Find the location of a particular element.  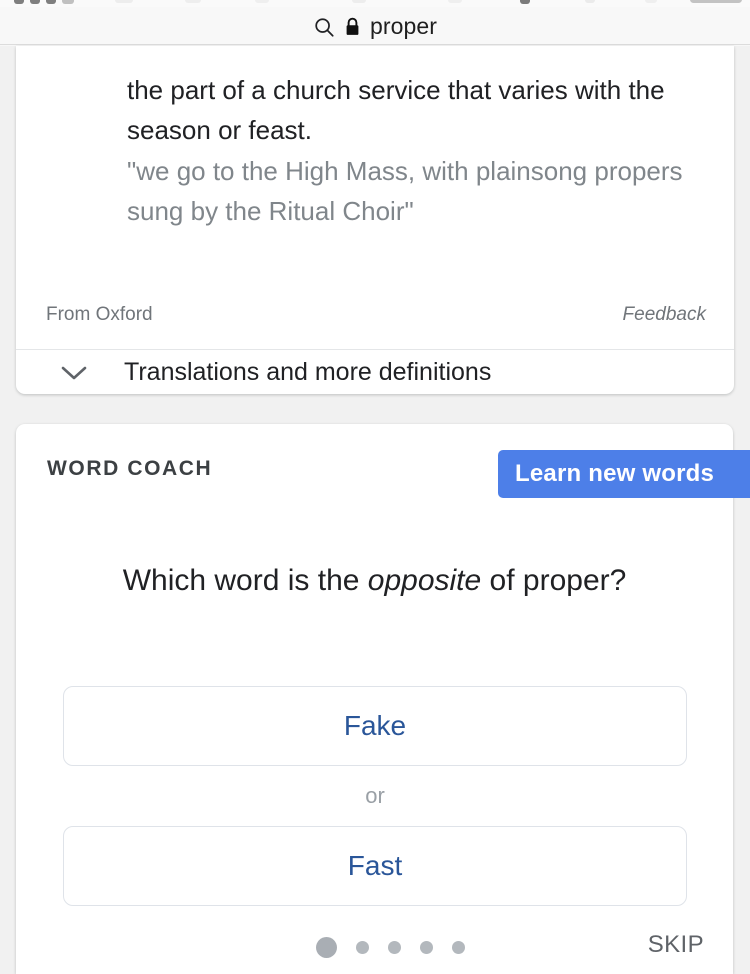

question-text: Which word is the opposite of proper? is located at coordinates (374, 581).